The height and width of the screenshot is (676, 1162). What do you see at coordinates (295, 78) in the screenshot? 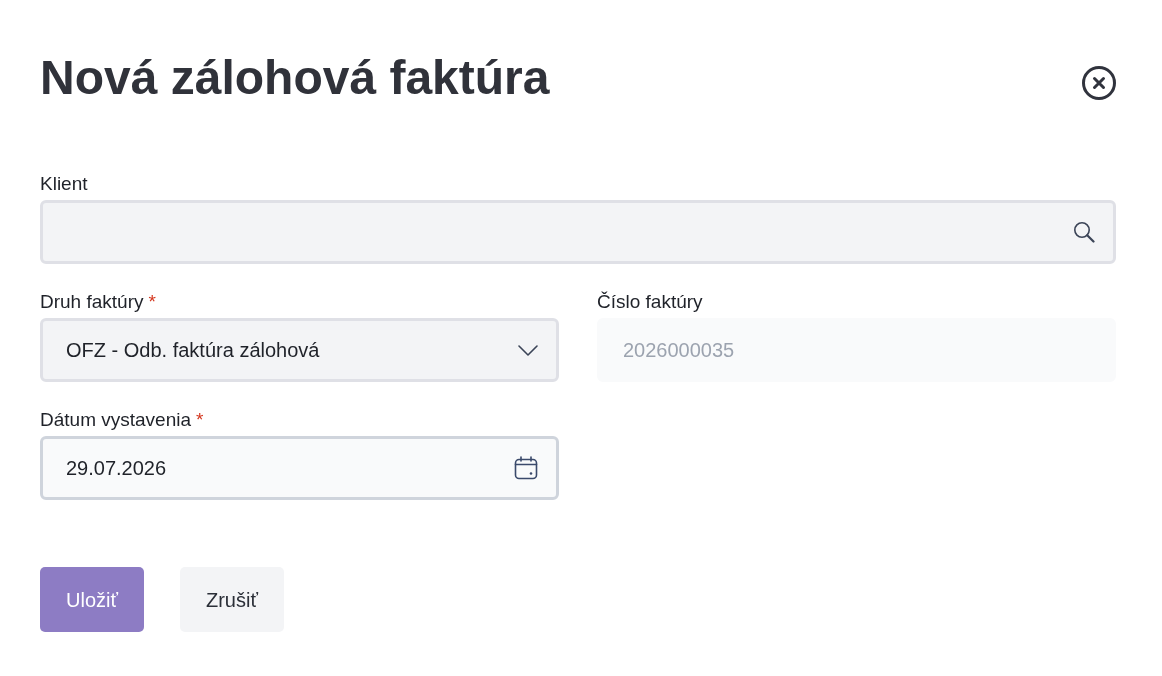
I see `dialog-title: Nová zálohová faktúra` at bounding box center [295, 78].